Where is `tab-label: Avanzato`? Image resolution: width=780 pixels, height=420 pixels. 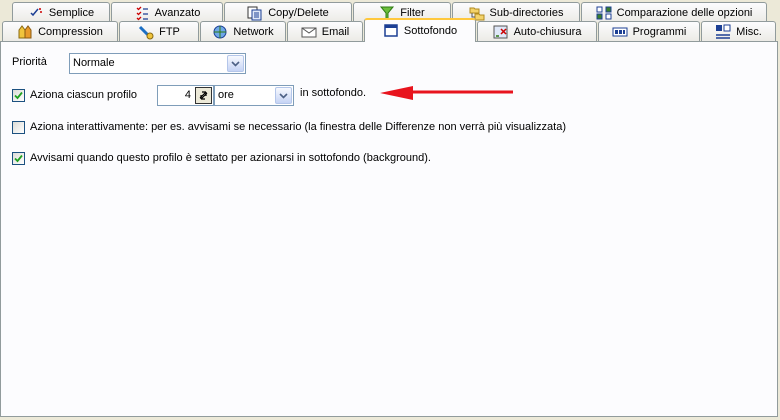
tab-label: Avanzato is located at coordinates (177, 12).